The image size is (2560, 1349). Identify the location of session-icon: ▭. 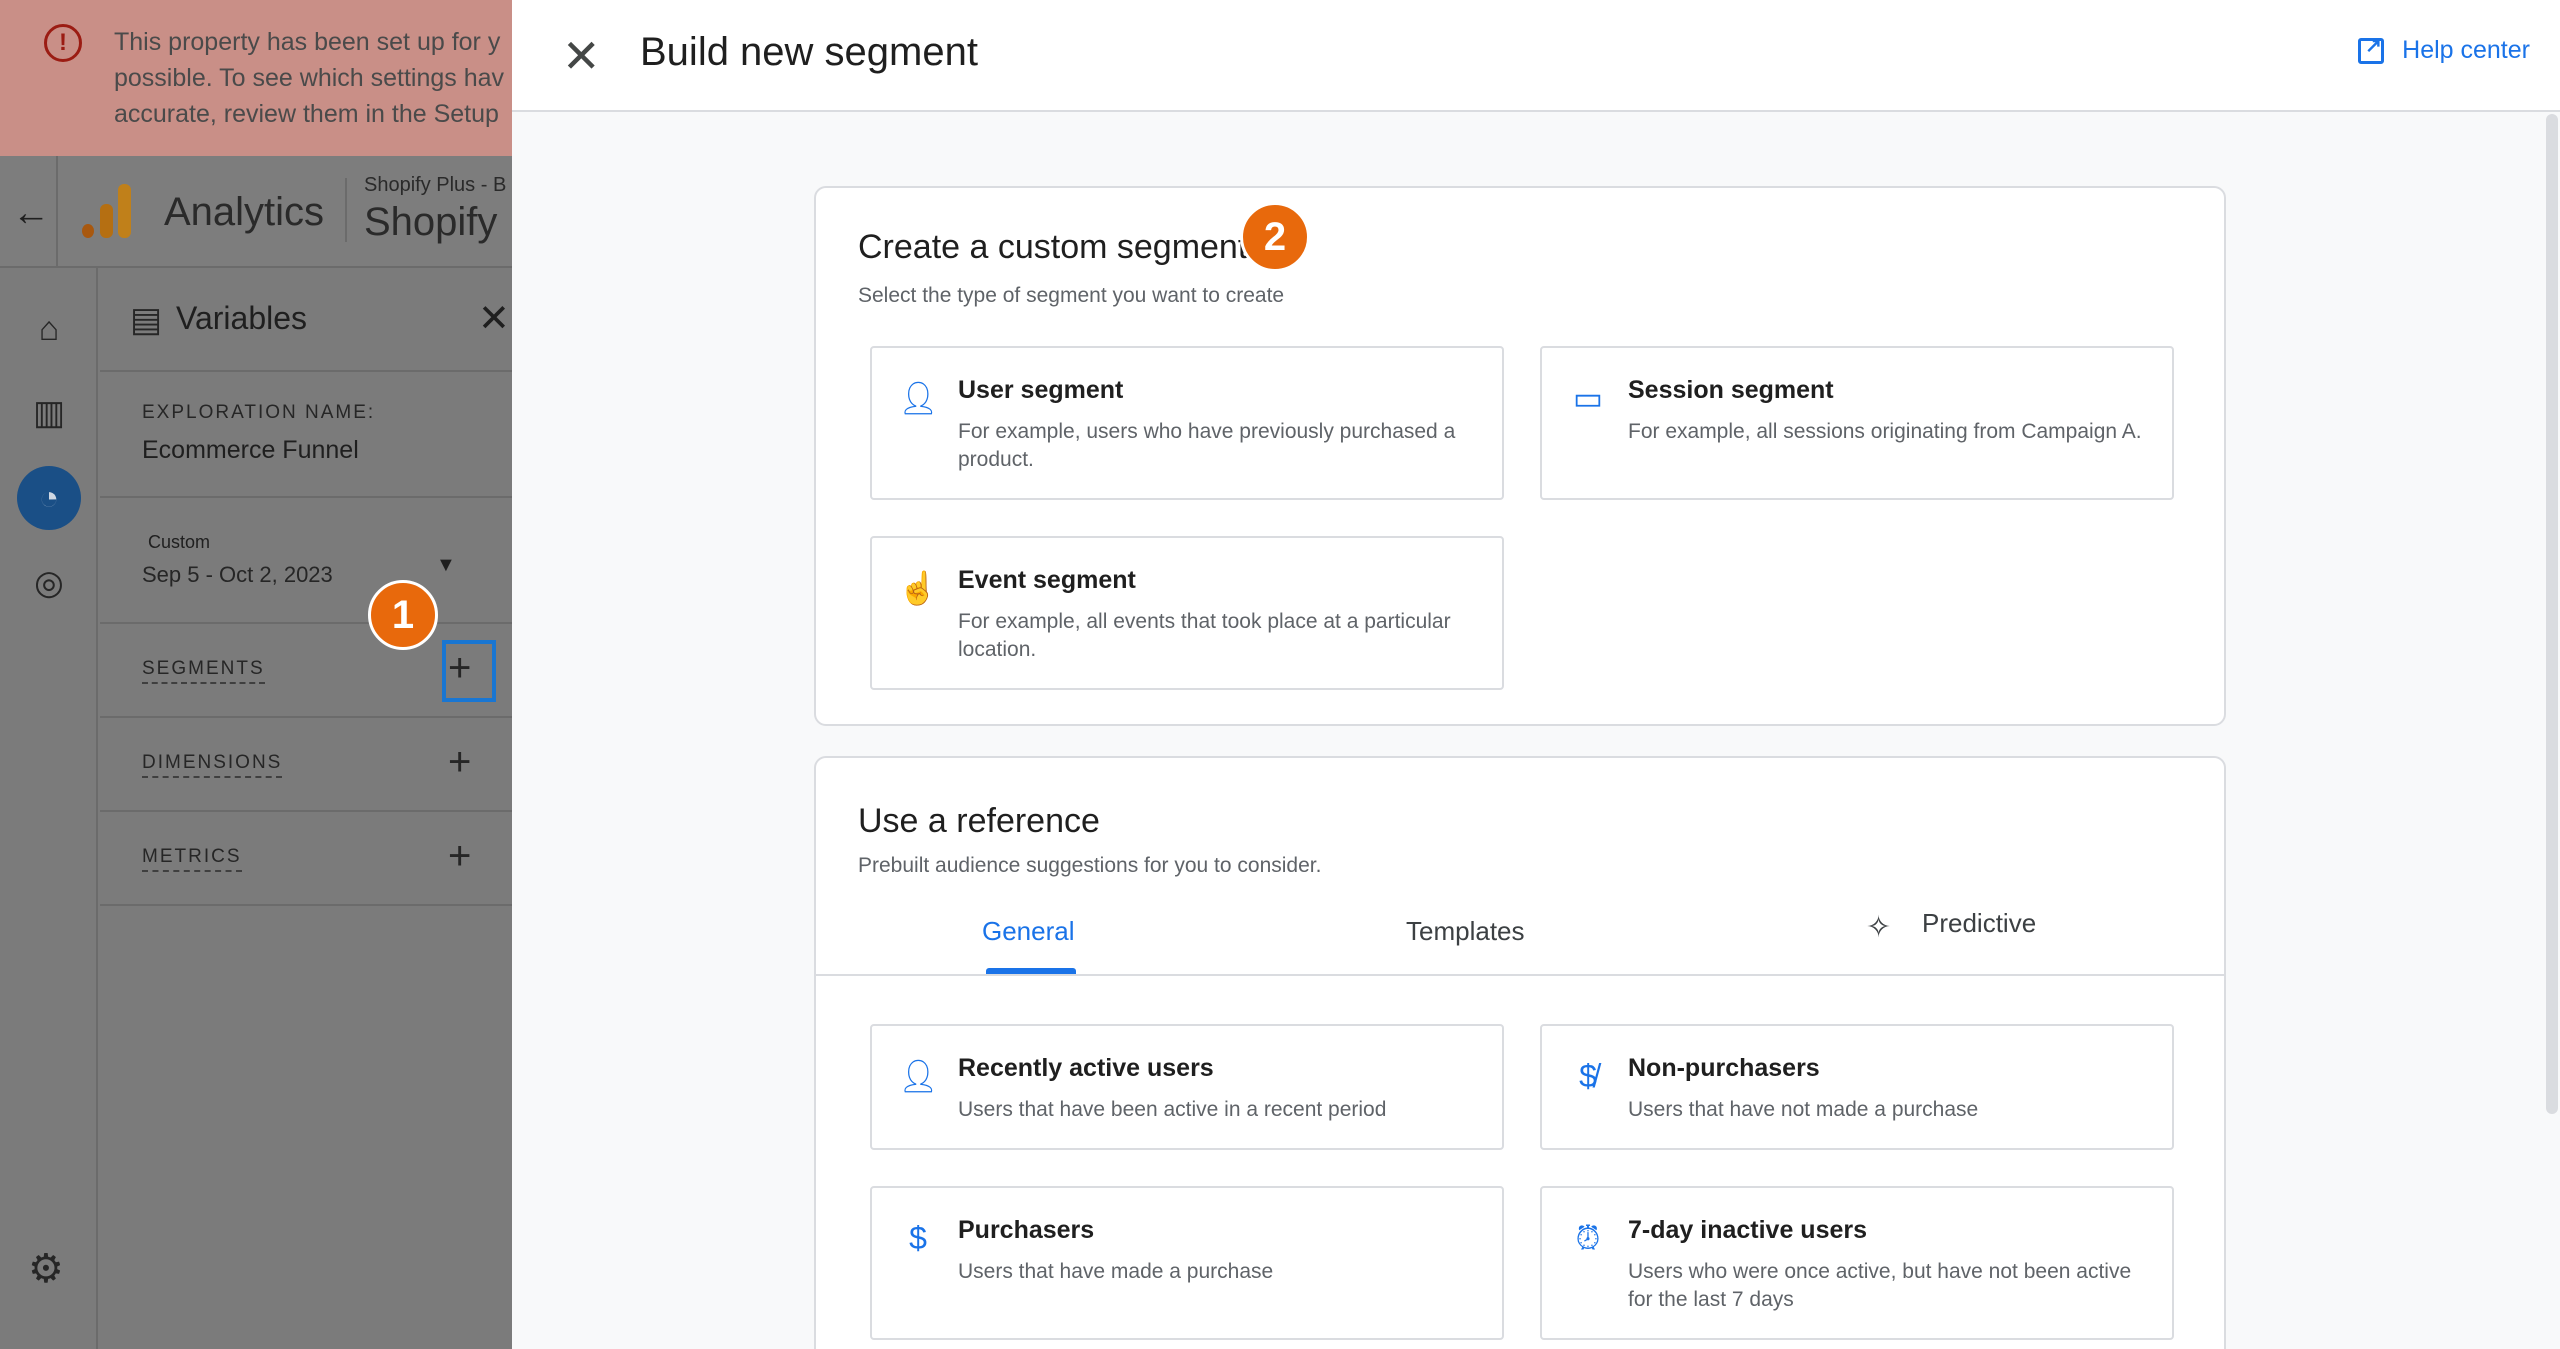
(1588, 398).